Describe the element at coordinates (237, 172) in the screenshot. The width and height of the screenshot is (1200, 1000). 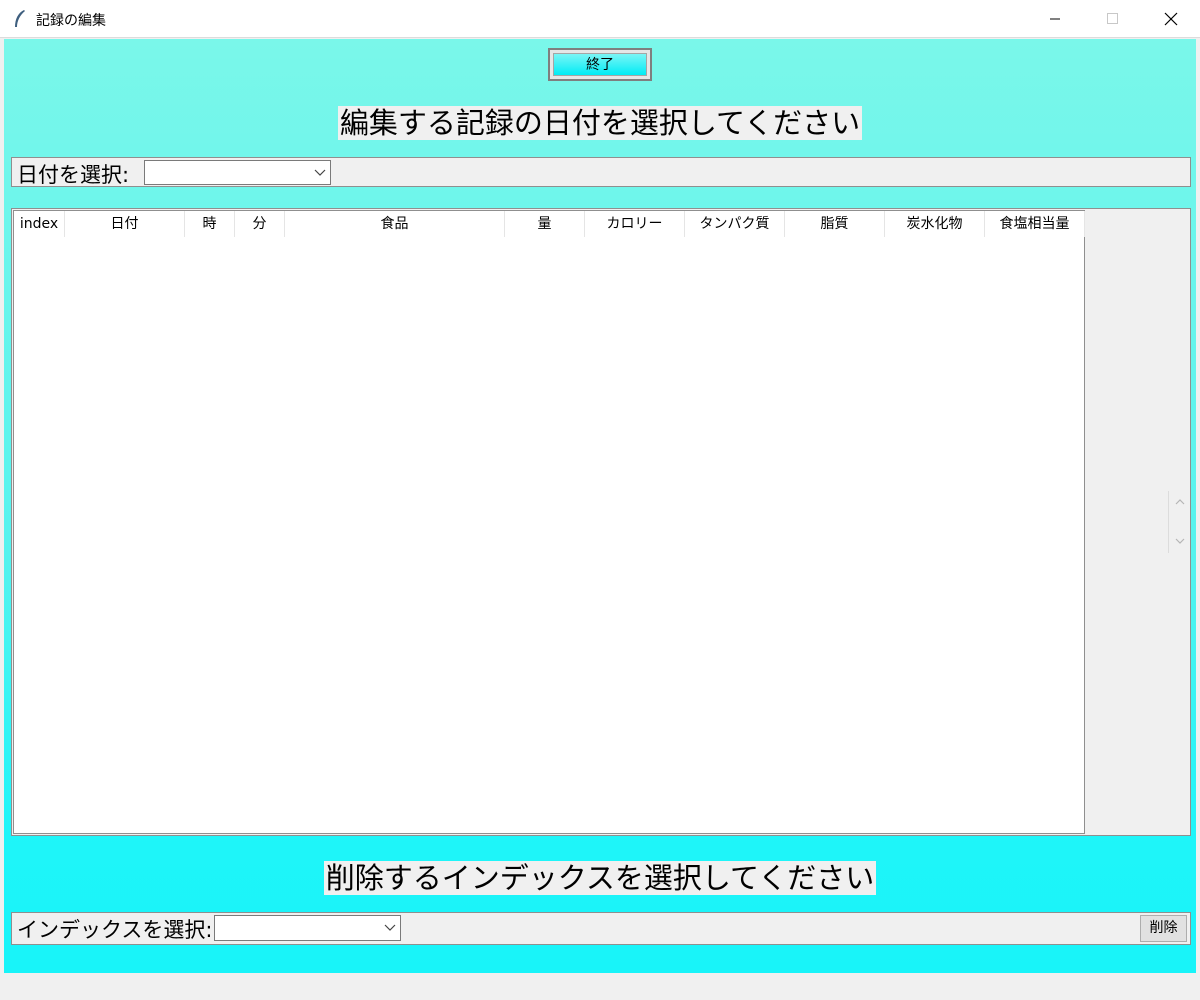
I see `date-combobox` at that location.